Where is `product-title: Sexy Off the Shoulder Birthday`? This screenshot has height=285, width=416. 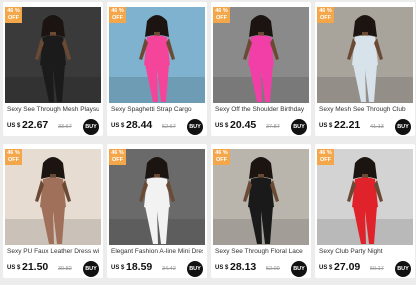
product-title: Sexy Off the Shoulder Birthday is located at coordinates (261, 110).